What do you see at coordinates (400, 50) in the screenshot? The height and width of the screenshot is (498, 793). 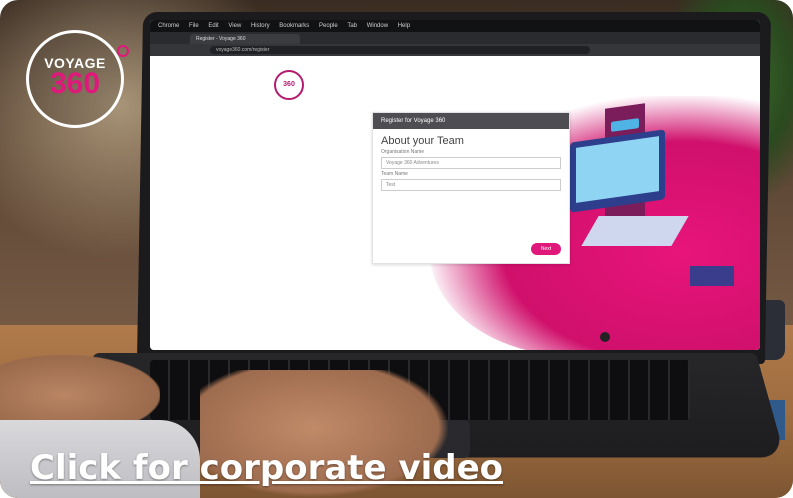 I see `url-field: voyage360.com/register` at bounding box center [400, 50].